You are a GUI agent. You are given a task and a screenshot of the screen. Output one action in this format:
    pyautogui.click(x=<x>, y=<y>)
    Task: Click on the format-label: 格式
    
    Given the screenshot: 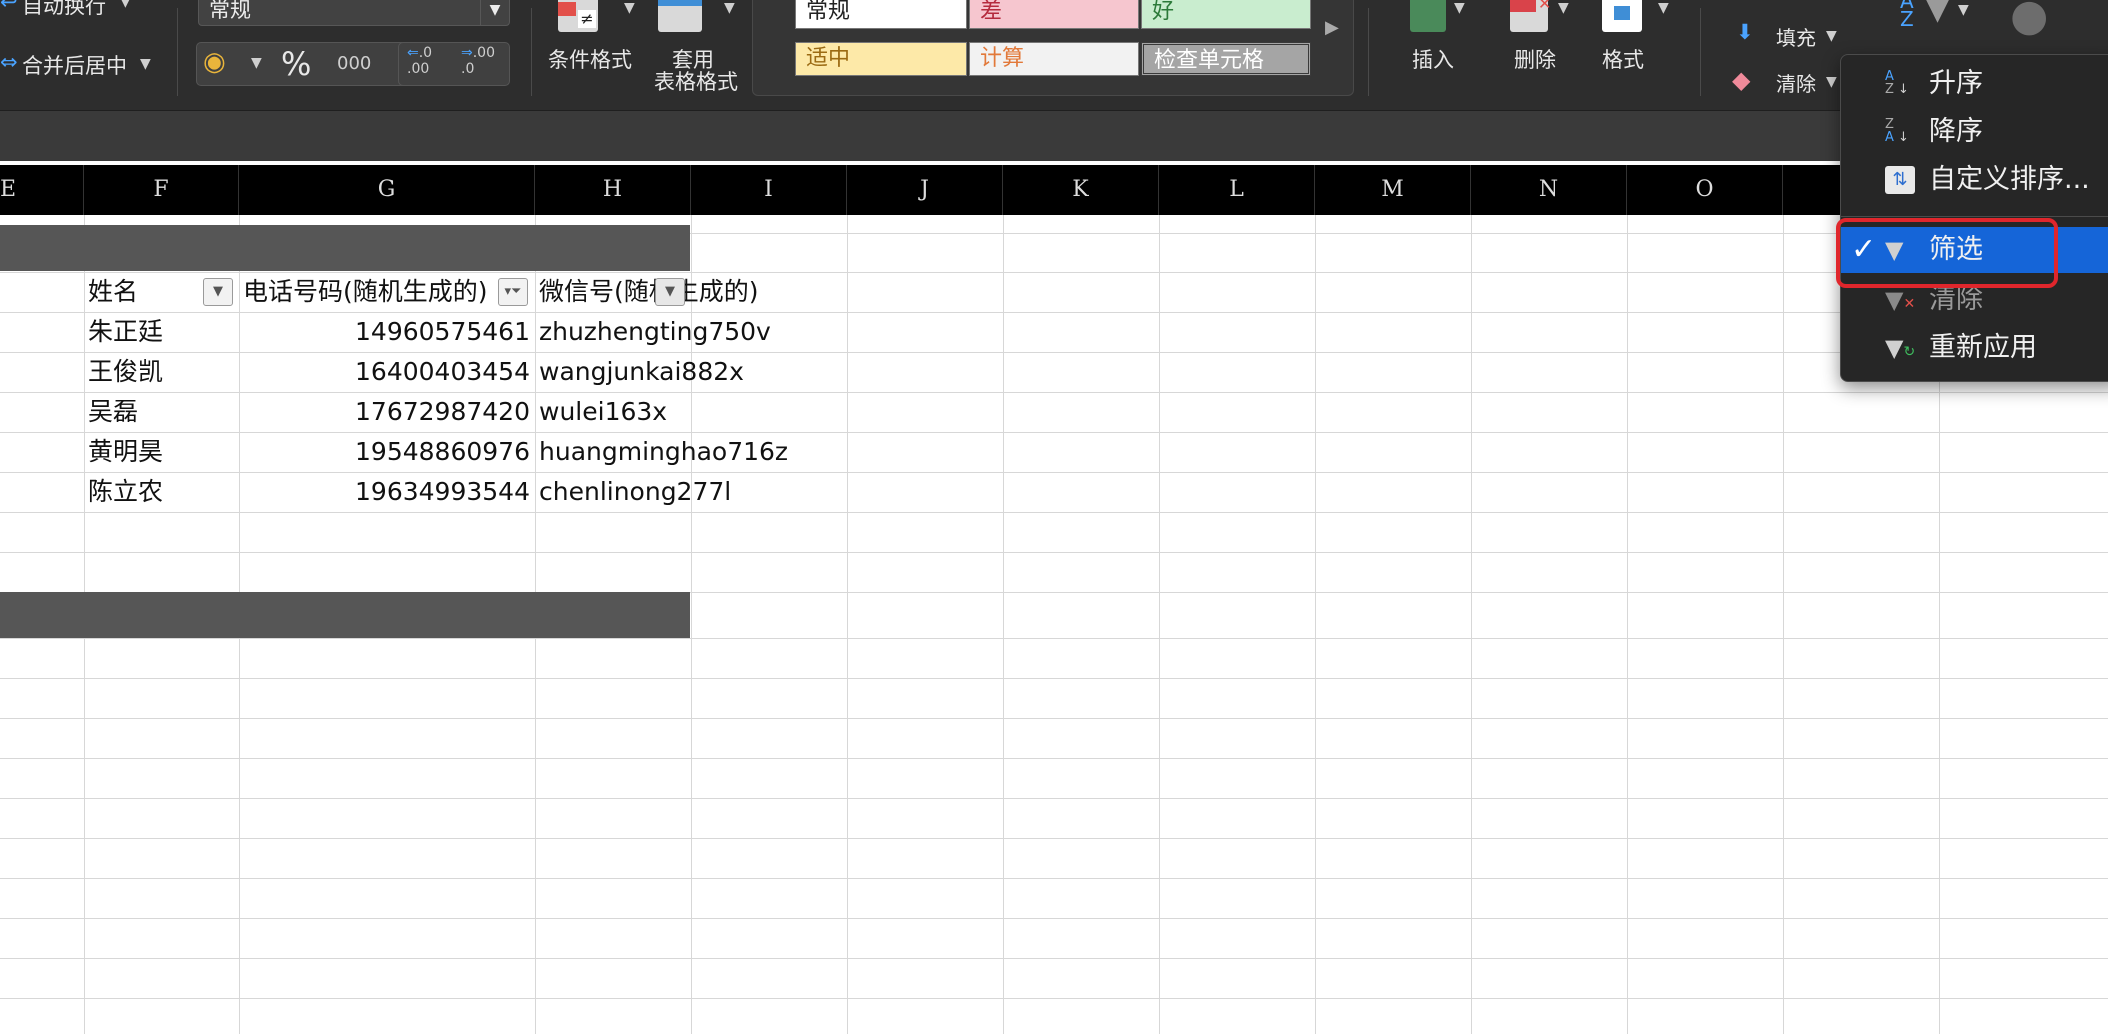 What is the action you would take?
    pyautogui.click(x=1623, y=60)
    